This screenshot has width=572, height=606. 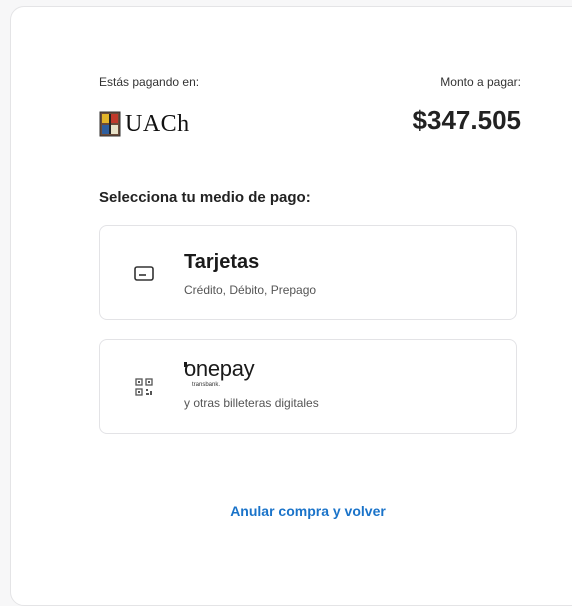 What do you see at coordinates (144, 387) in the screenshot?
I see `qr-code-icon` at bounding box center [144, 387].